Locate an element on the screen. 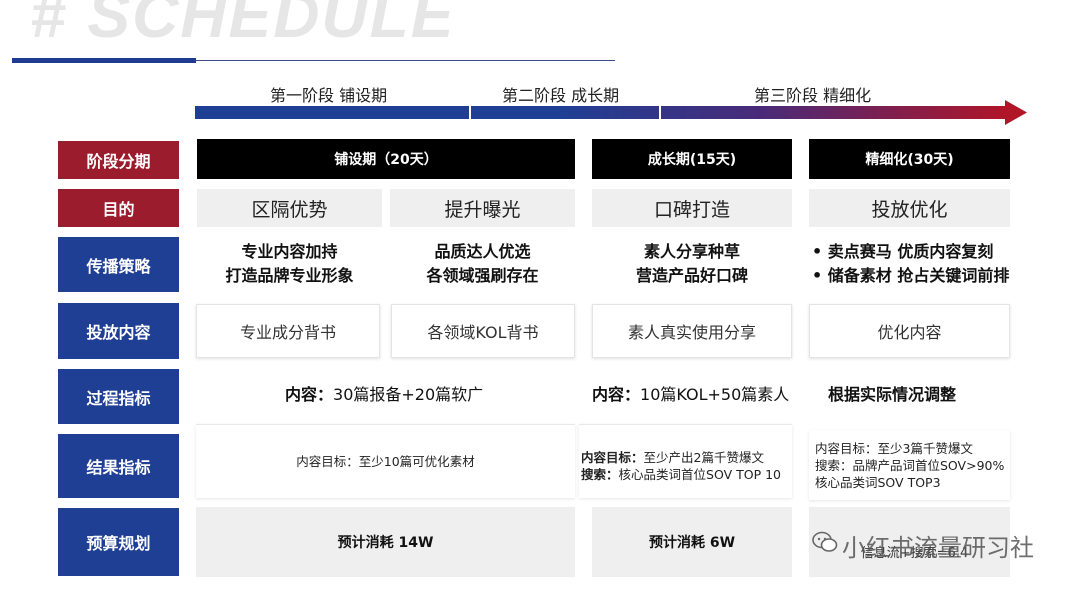  row-header-goal: 目的 is located at coordinates (118, 208).